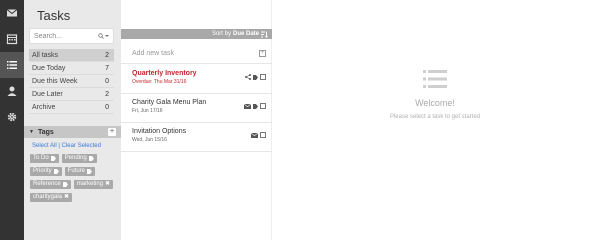 The width and height of the screenshot is (598, 240). What do you see at coordinates (75, 158) in the screenshot?
I see `tag-label: Pending` at bounding box center [75, 158].